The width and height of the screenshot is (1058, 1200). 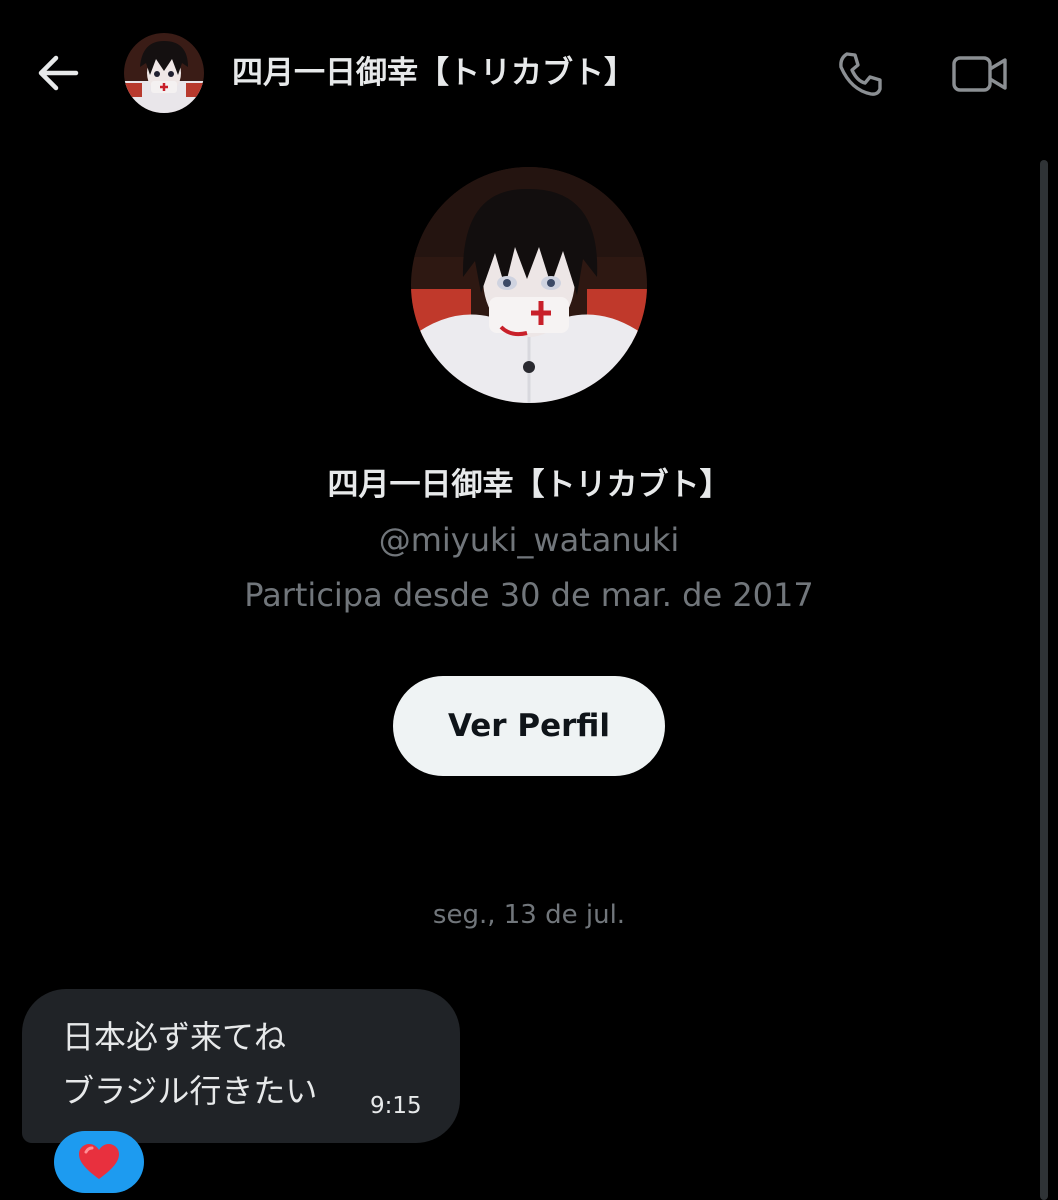 I want to click on profile-join-date: Participa desde 30 de mar. de 2017, so click(x=529, y=595).